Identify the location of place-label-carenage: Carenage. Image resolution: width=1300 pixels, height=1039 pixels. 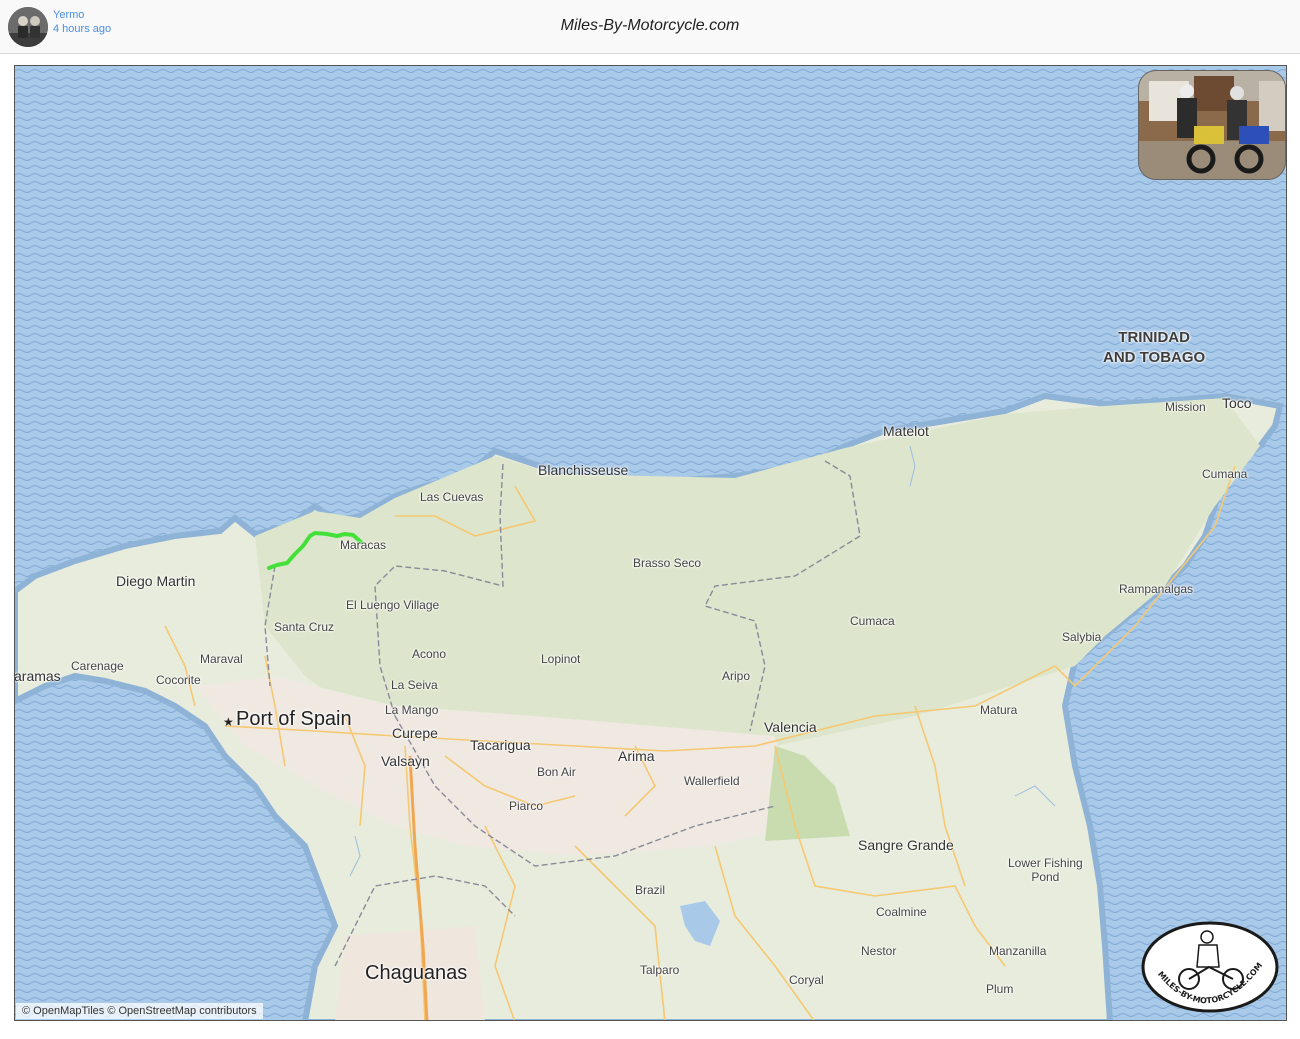
(97, 666).